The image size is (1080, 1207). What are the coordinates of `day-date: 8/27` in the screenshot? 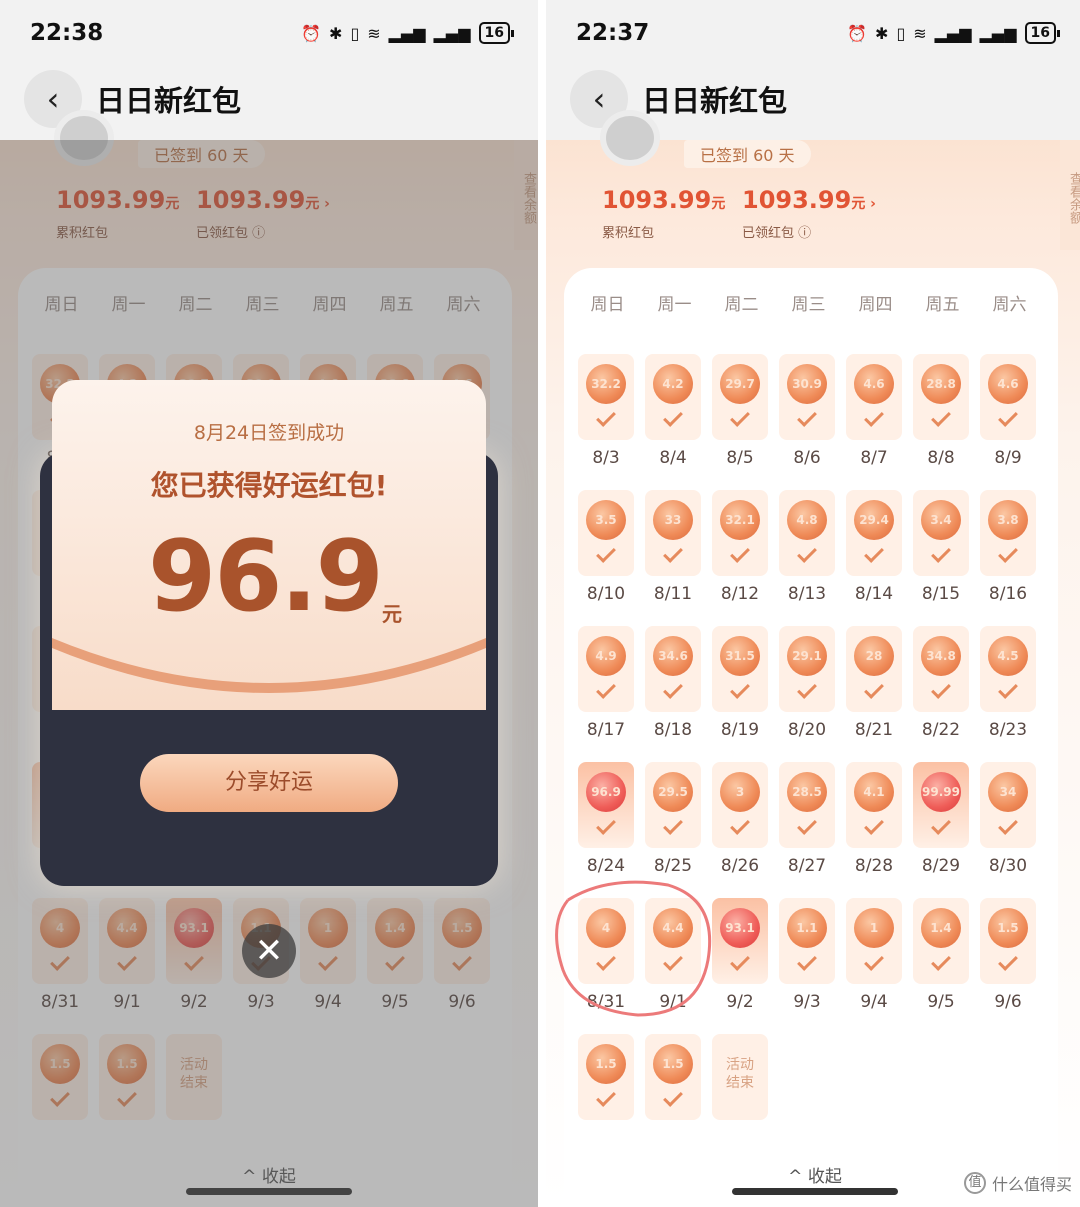 It's located at (807, 866).